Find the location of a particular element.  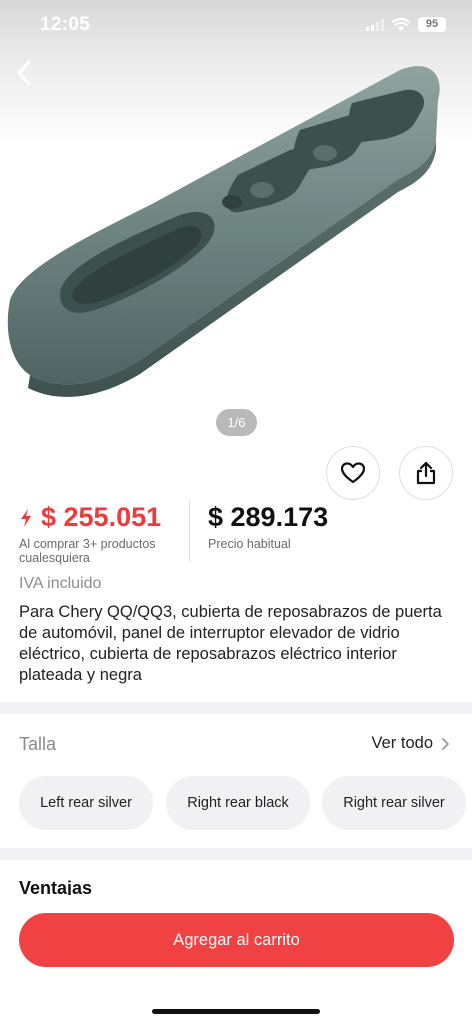

back-arrow-icon is located at coordinates (24, 73).